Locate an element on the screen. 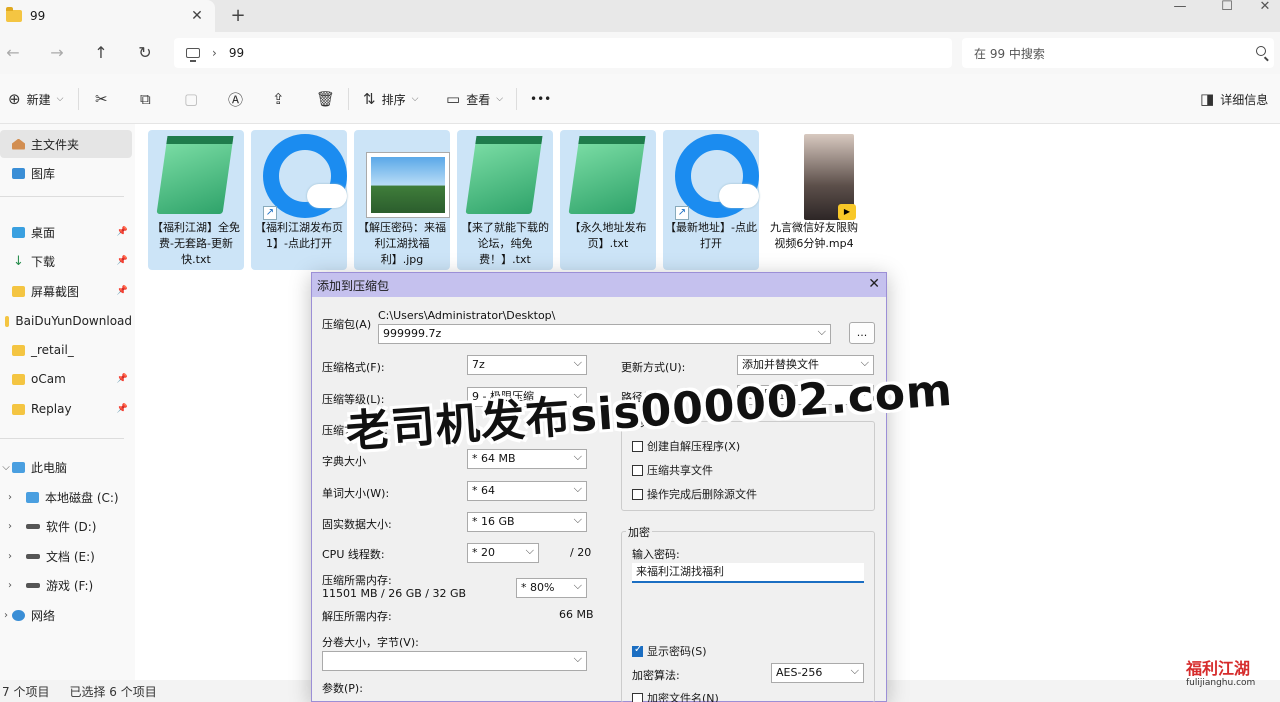  word-select: * 64 is located at coordinates (527, 490).